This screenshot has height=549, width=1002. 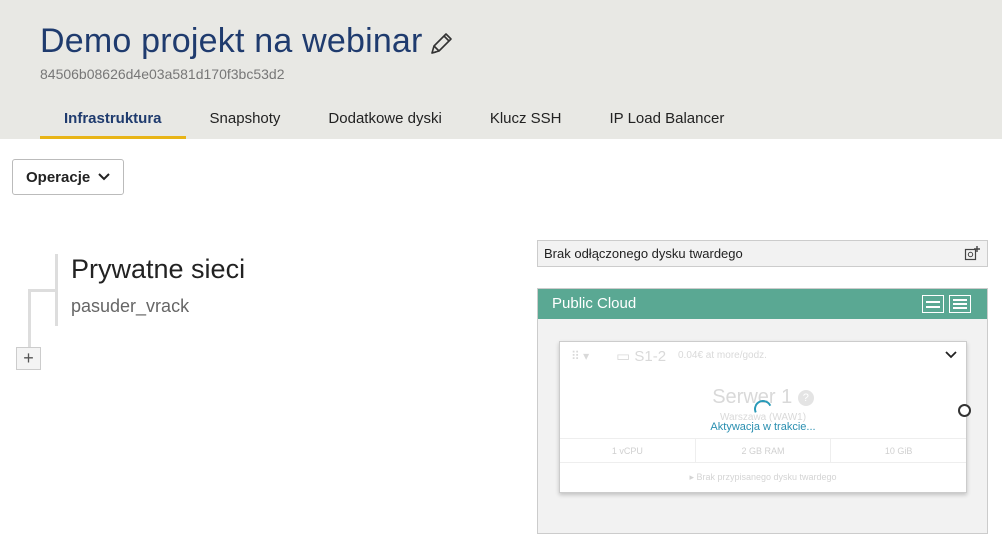 What do you see at coordinates (964, 410) in the screenshot?
I see `network-link-handle` at bounding box center [964, 410].